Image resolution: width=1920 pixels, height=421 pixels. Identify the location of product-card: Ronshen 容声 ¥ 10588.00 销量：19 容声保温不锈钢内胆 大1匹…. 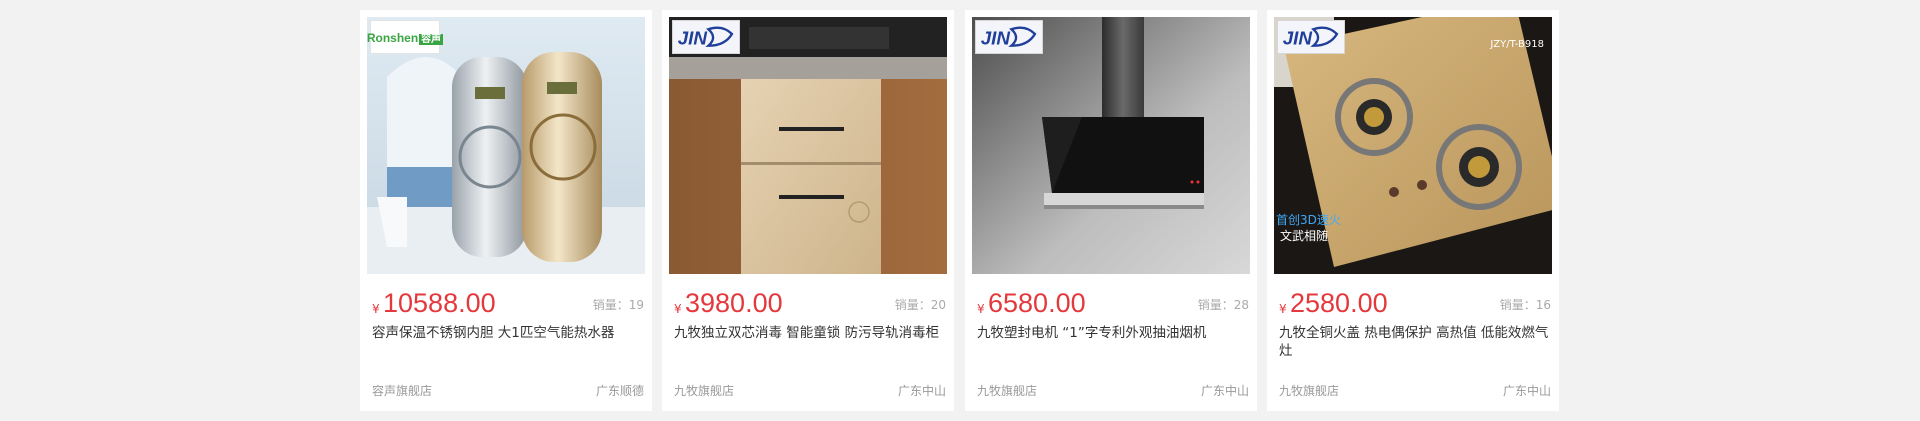
(506, 210).